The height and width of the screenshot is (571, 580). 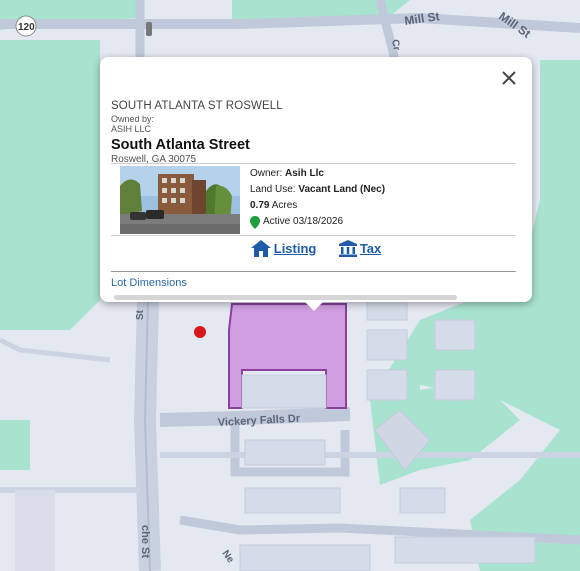 I want to click on home-icon, so click(x=260, y=248).